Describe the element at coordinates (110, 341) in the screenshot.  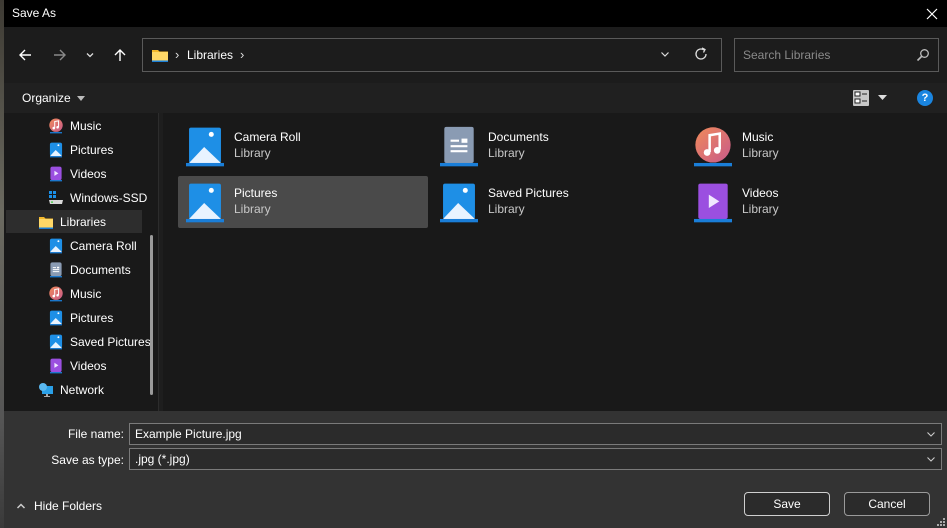
I see `sidebar-item-label: Saved Pictures` at that location.